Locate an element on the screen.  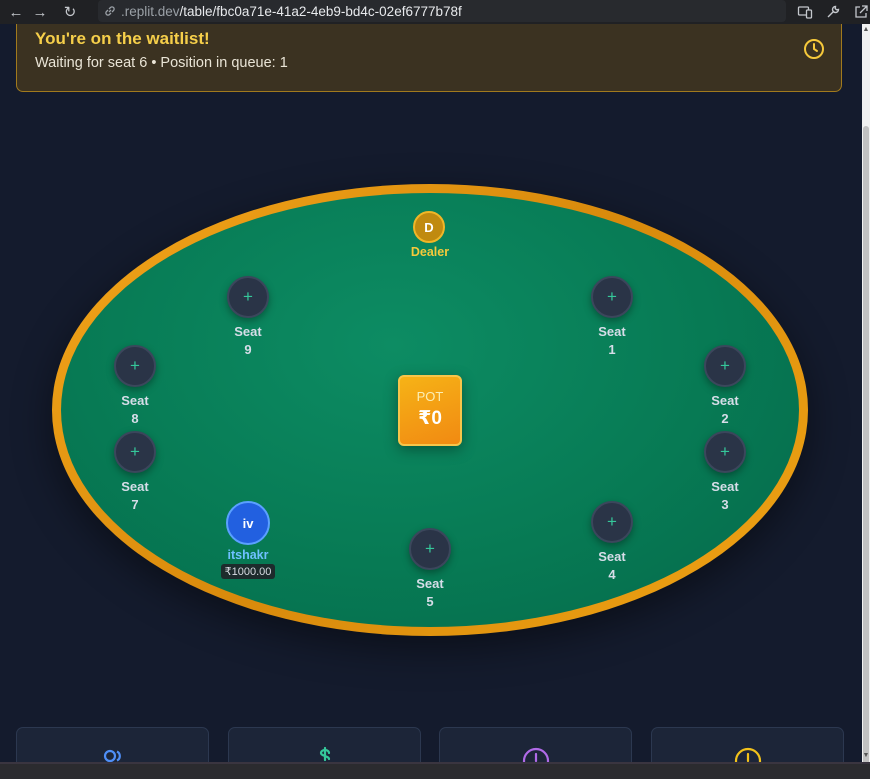
seat-7: + Seat 7 is located at coordinates (135, 472).